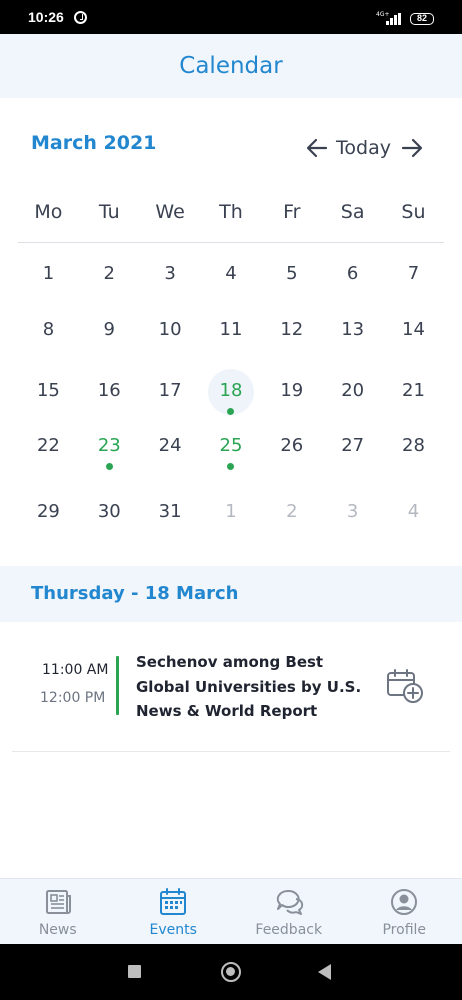  I want to click on weekday-label: Sa, so click(352, 212).